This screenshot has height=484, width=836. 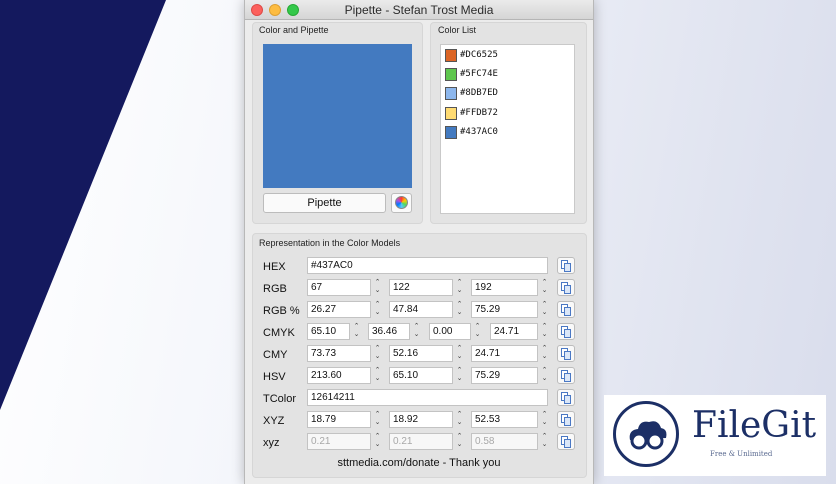 I want to click on copy-cmy-button, so click(x=566, y=353).